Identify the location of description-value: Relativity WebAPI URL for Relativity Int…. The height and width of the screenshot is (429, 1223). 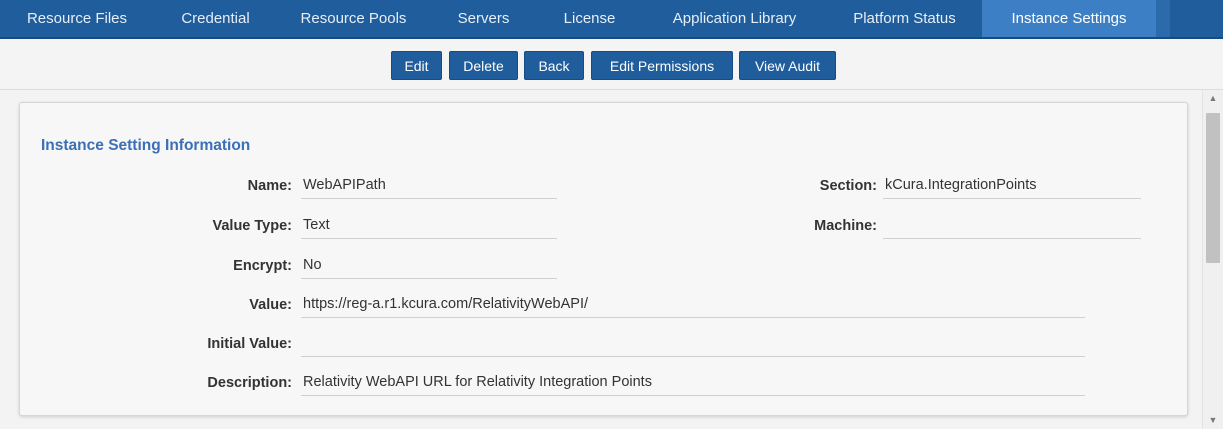
(693, 382).